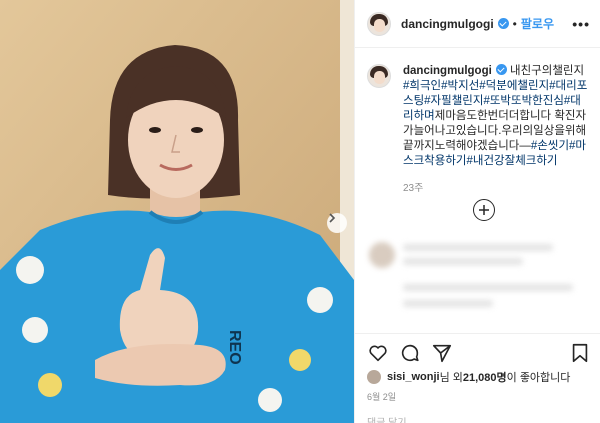 Image resolution: width=600 pixels, height=423 pixels. I want to click on author-avatar, so click(379, 23).